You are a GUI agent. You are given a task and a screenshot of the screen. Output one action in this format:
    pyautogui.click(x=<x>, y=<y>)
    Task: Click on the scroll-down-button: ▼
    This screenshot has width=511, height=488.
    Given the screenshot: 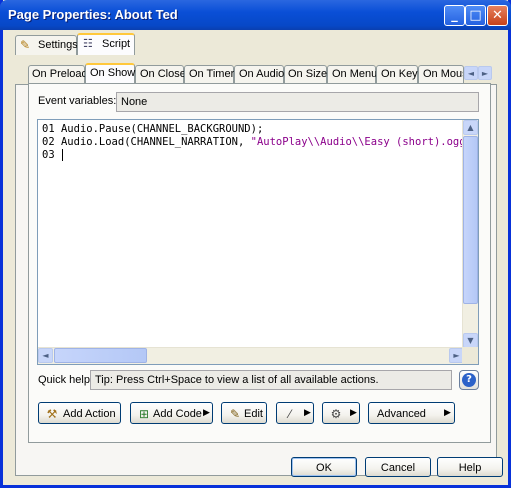 What is the action you would take?
    pyautogui.click(x=470, y=340)
    